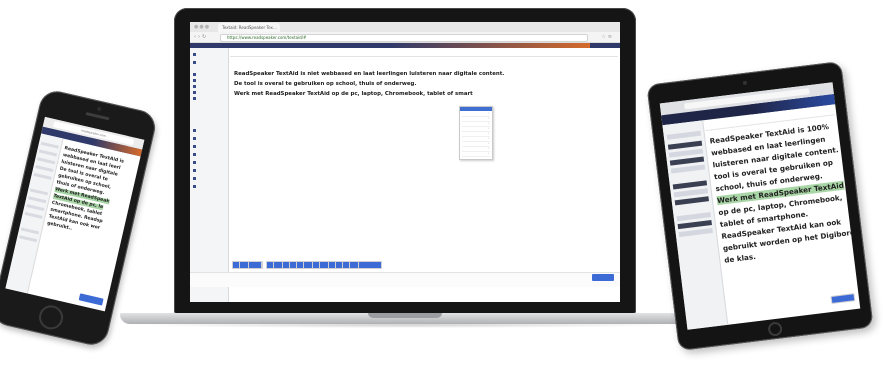 The height and width of the screenshot is (365, 883). Describe the element at coordinates (476, 133) in the screenshot. I see `context-menu: › › › › › › › › ›` at that location.